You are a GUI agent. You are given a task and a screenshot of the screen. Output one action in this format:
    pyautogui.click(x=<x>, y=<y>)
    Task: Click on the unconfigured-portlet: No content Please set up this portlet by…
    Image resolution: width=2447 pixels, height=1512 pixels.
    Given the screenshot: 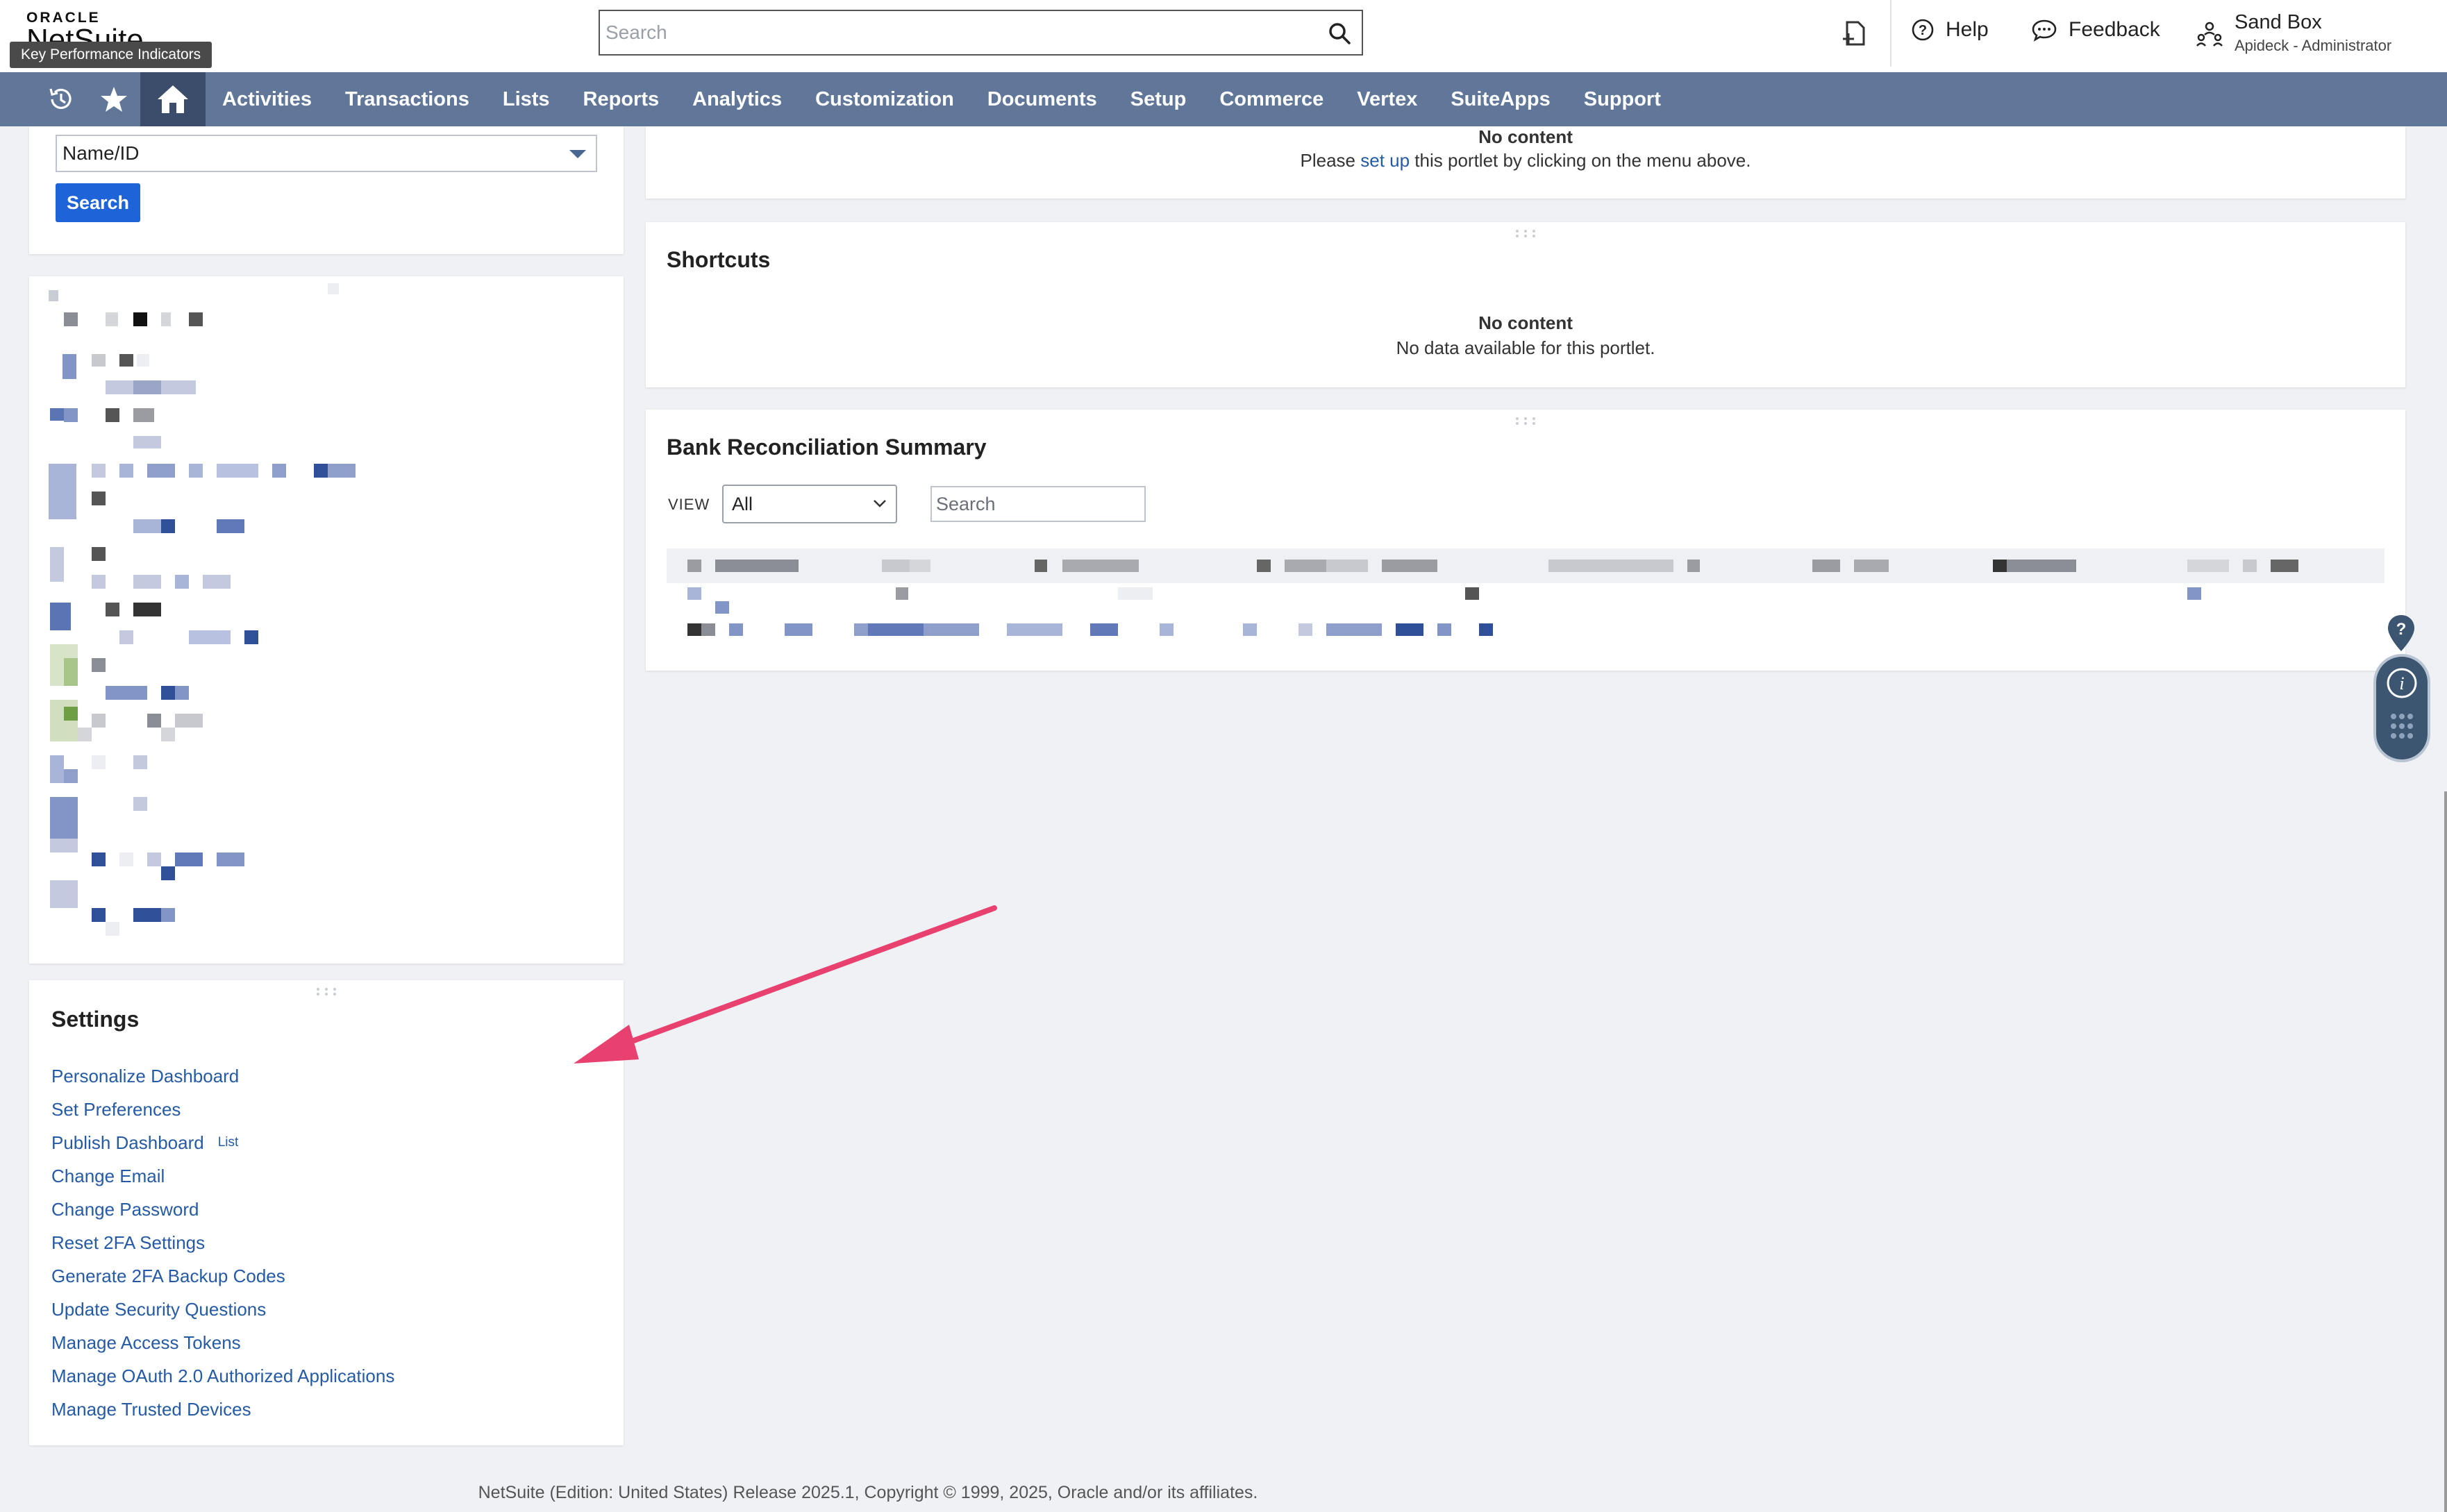 What is the action you would take?
    pyautogui.click(x=1525, y=162)
    